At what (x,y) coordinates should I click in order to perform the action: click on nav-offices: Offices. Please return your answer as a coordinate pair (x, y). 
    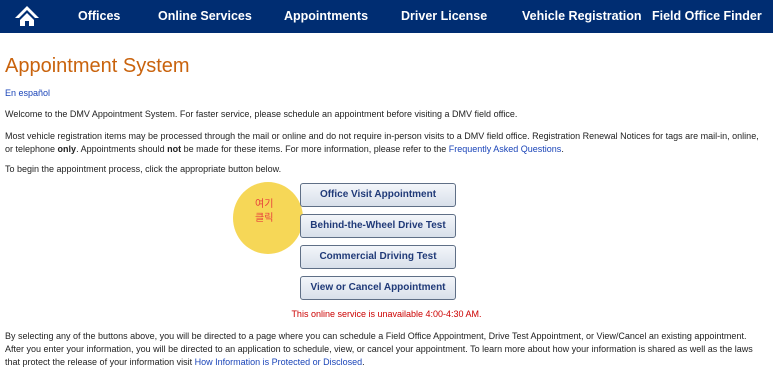
    Looking at the image, I should click on (99, 16).